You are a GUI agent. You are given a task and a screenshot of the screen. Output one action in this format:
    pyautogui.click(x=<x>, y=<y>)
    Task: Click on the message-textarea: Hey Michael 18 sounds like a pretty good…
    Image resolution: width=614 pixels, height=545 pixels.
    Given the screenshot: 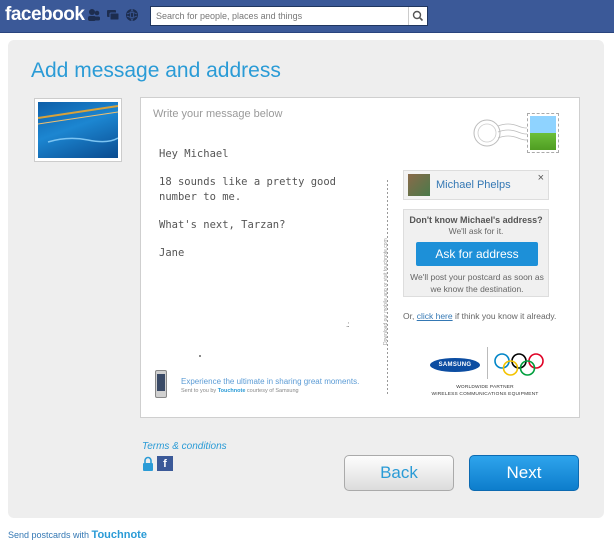 What is the action you would take?
    pyautogui.click(x=259, y=210)
    